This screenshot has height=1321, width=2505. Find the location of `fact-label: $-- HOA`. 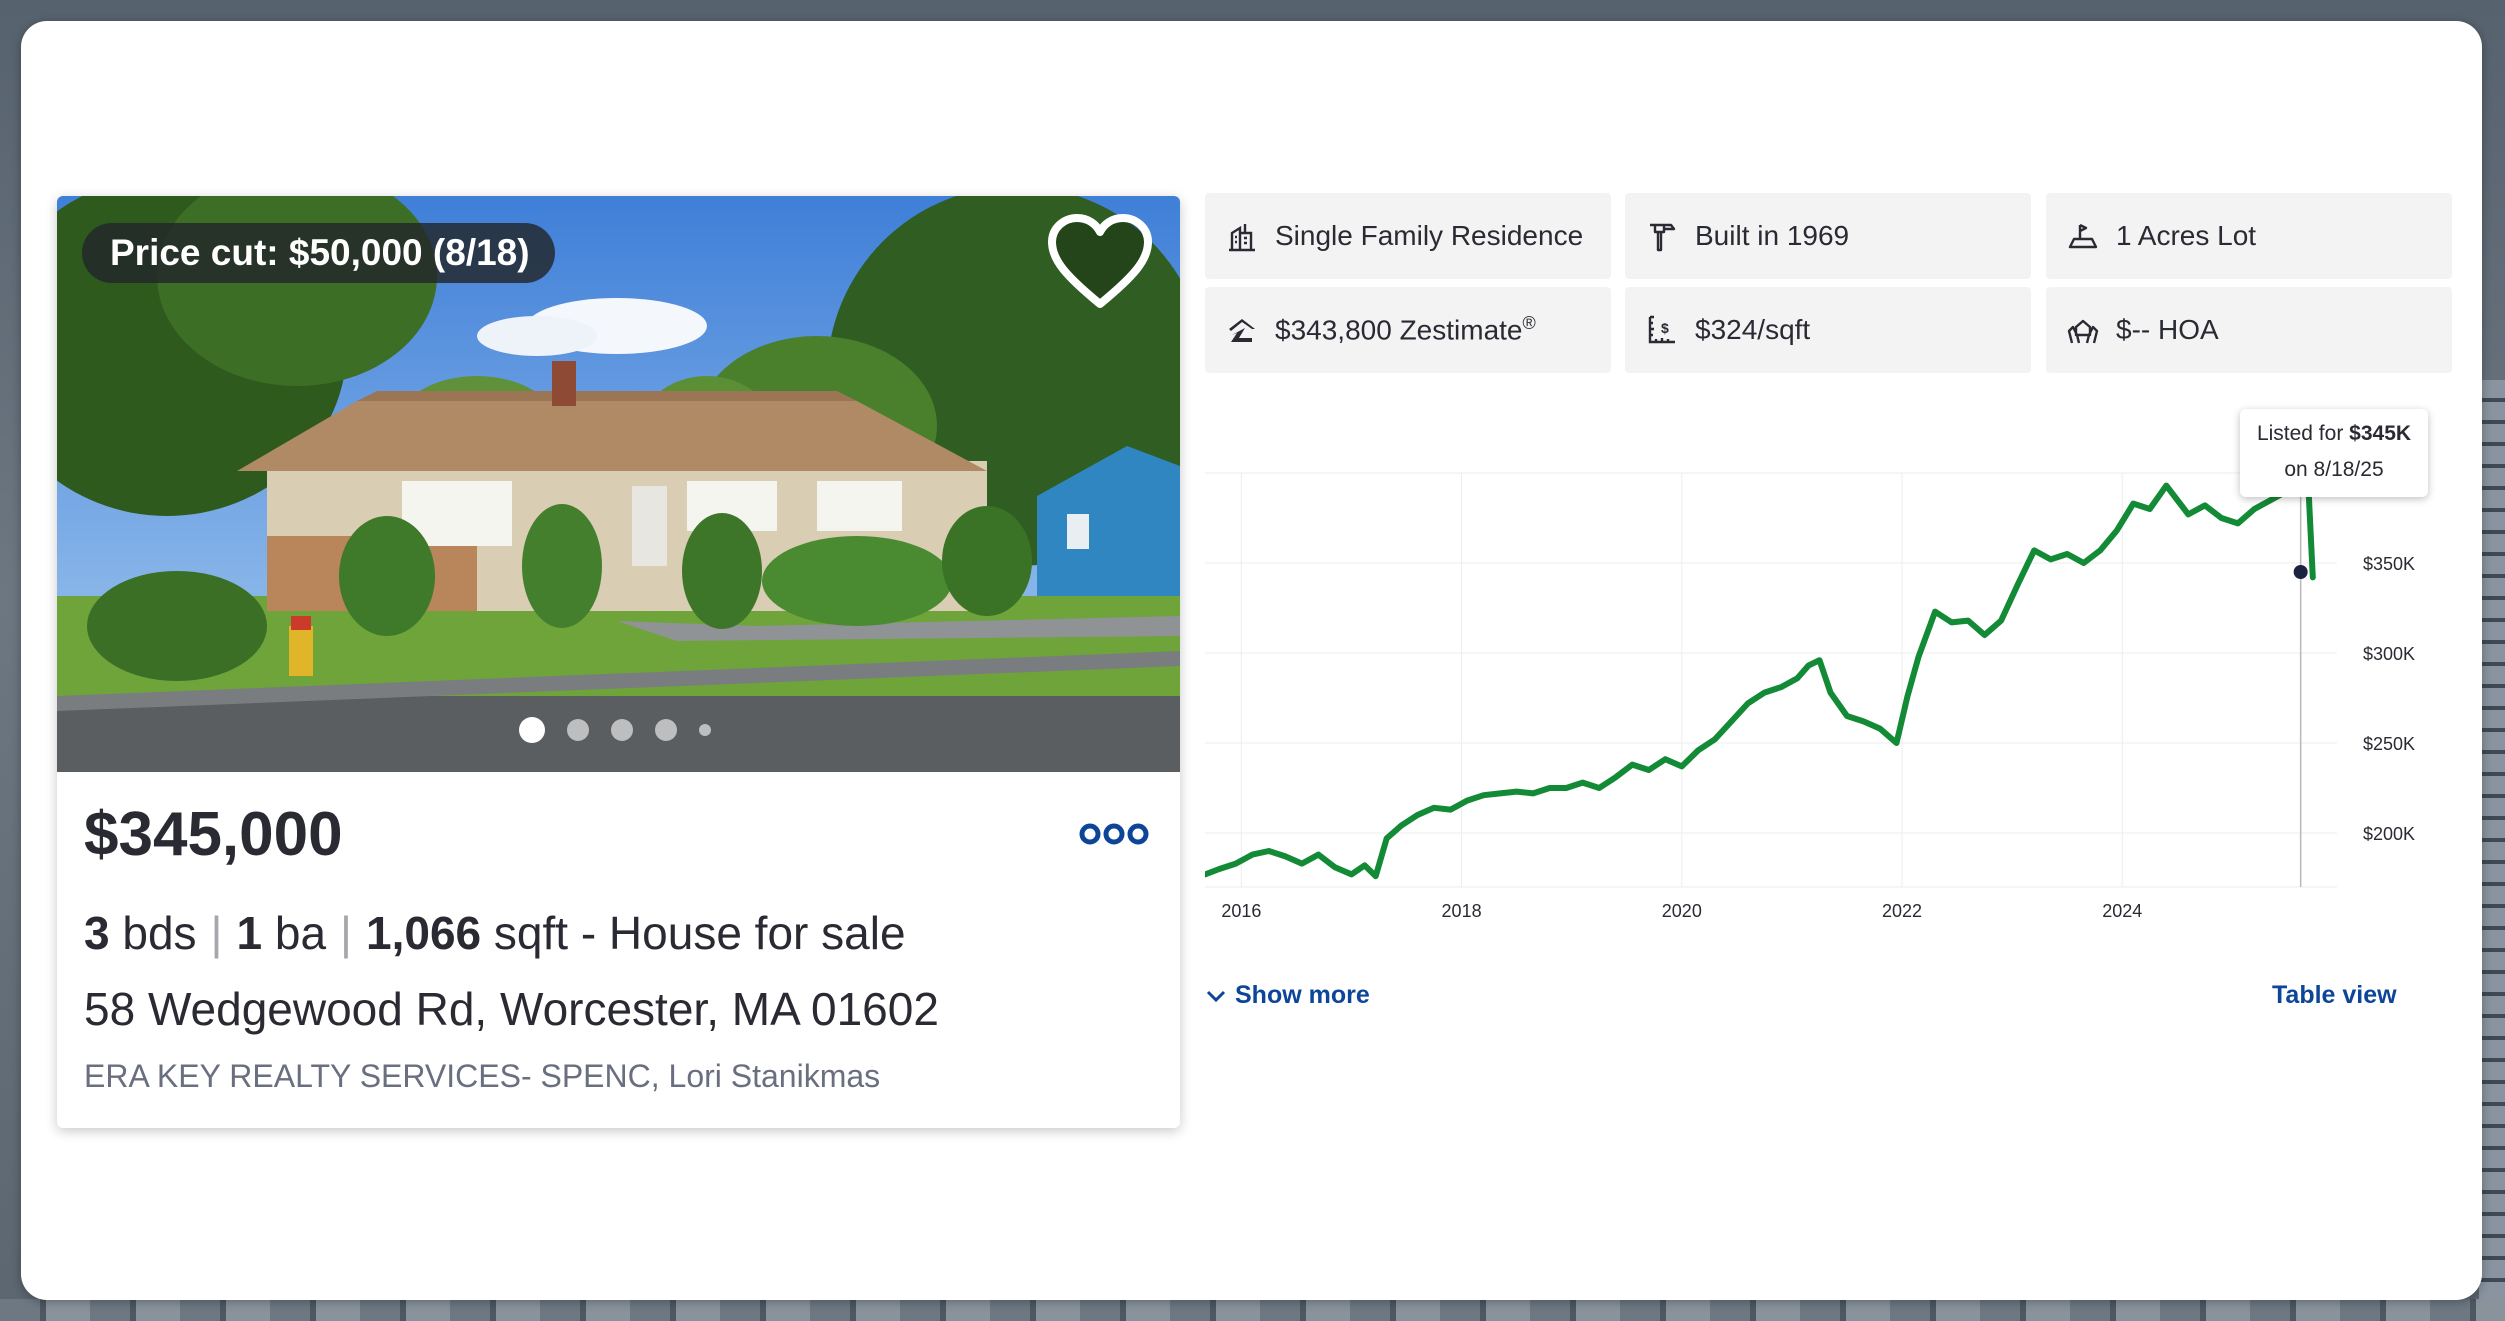

fact-label: $-- HOA is located at coordinates (2167, 329).